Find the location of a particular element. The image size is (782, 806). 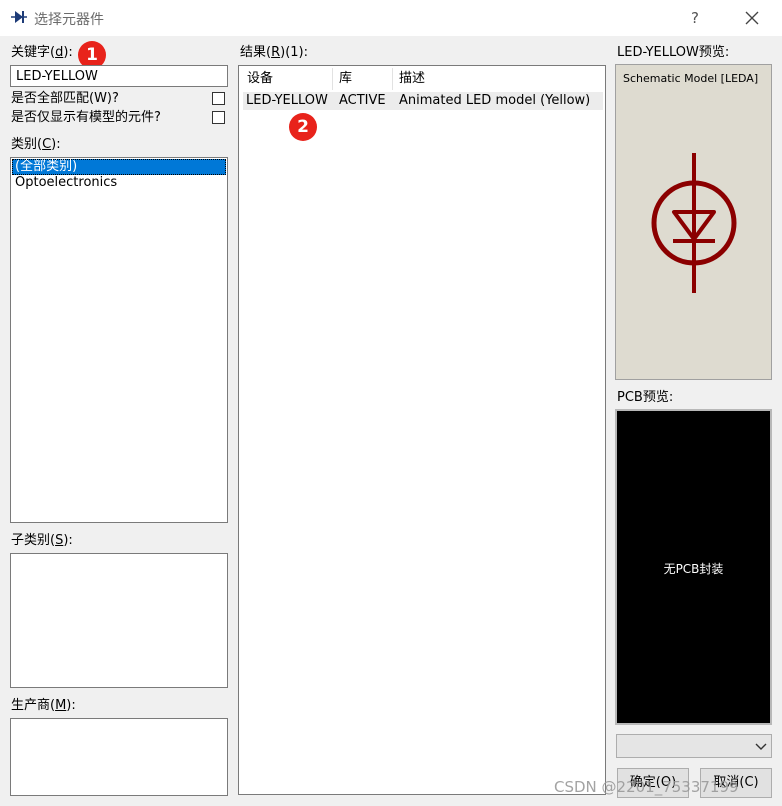

category-label: 类别(C): is located at coordinates (36, 144).